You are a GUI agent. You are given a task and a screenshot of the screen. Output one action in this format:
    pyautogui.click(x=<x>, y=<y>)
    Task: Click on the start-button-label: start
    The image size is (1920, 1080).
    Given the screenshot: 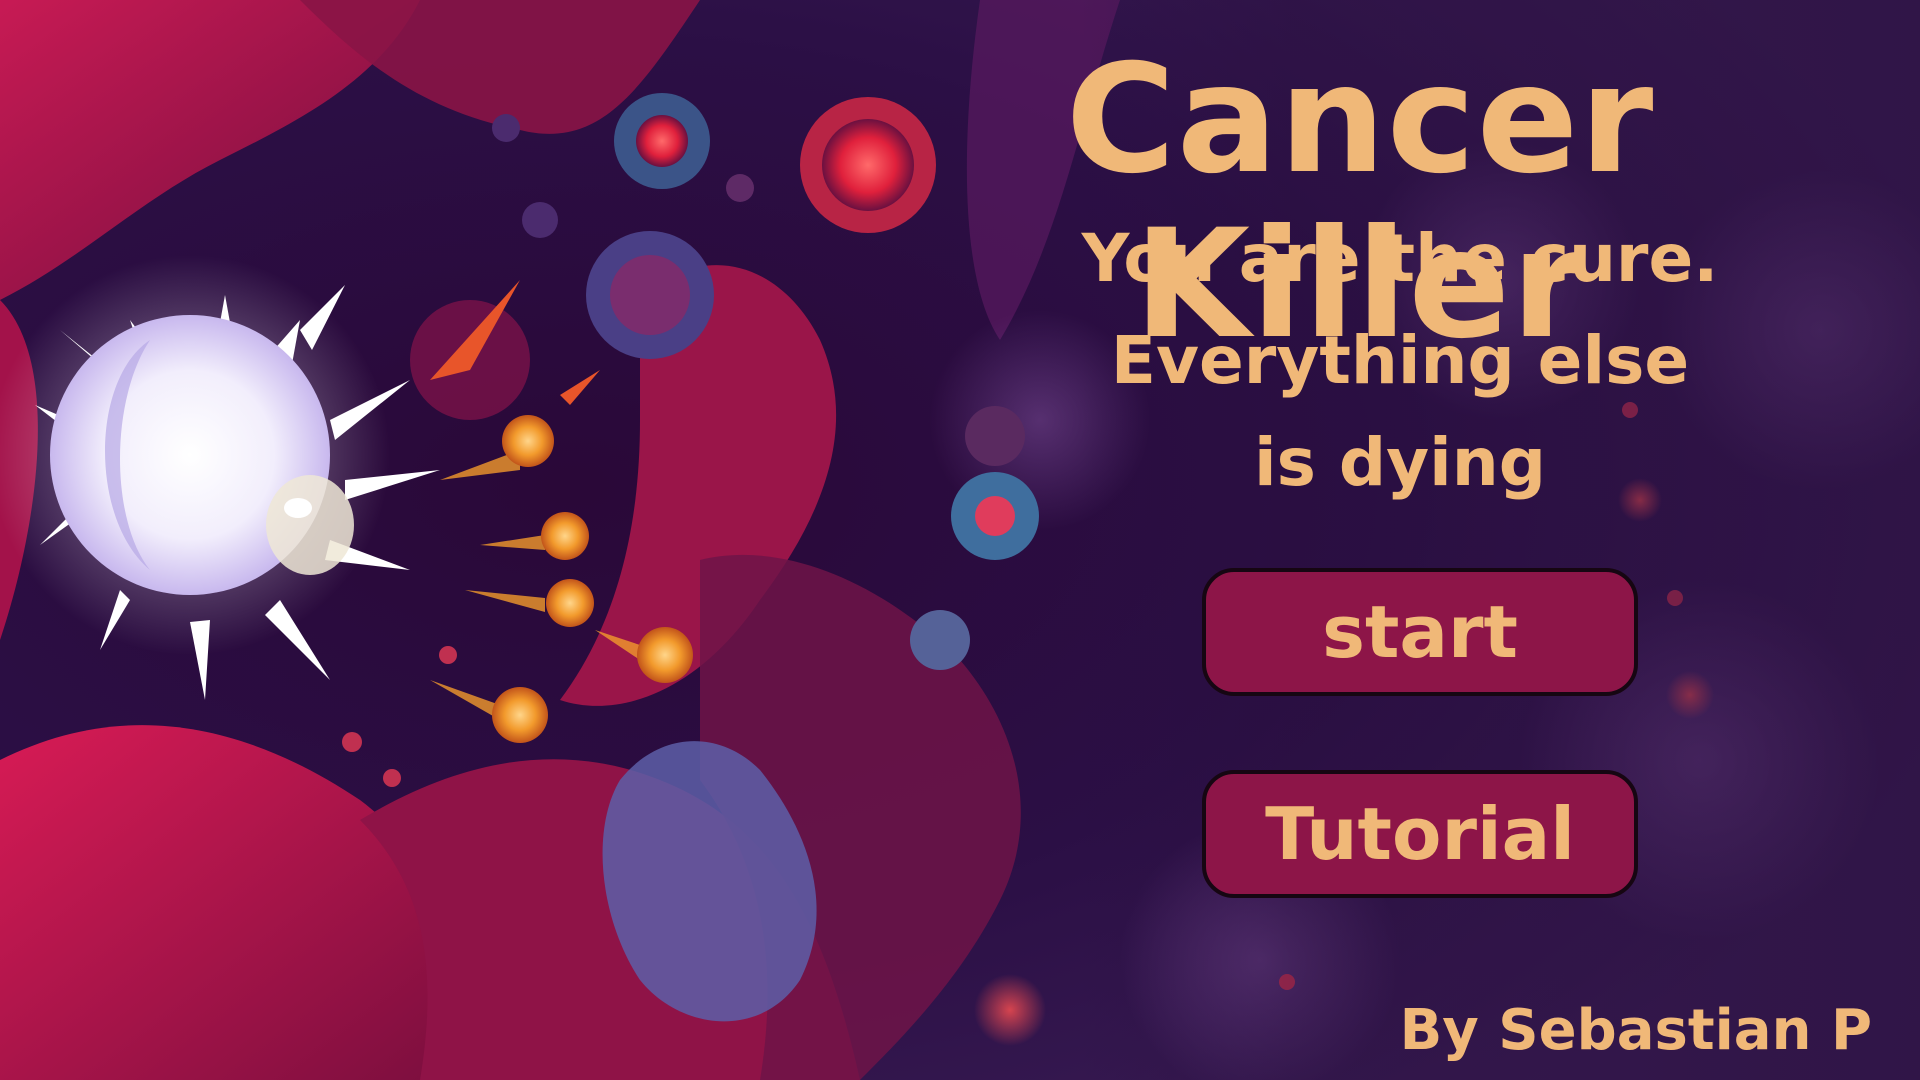 What is the action you would take?
    pyautogui.click(x=1420, y=632)
    